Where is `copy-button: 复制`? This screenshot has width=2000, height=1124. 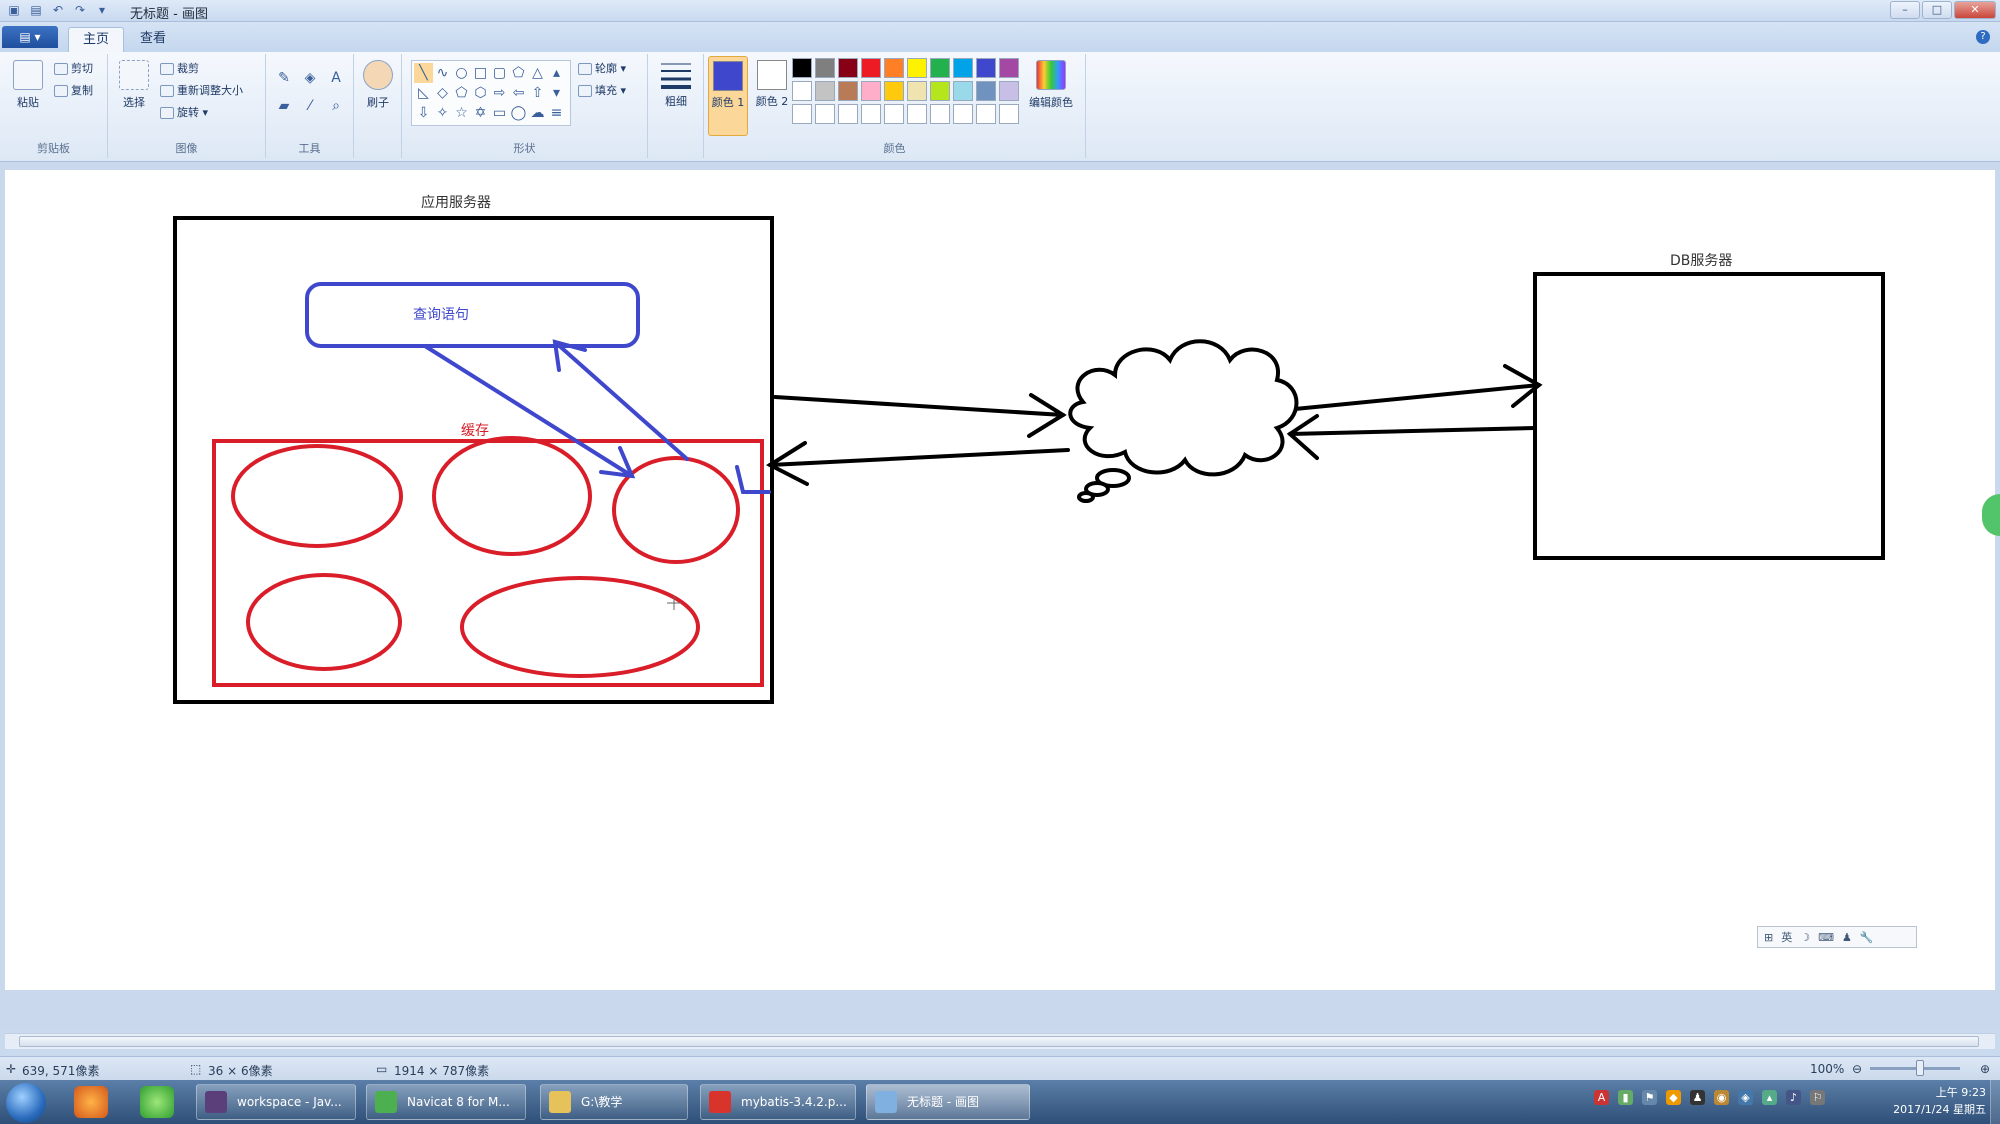
copy-button: 复制 is located at coordinates (73, 90).